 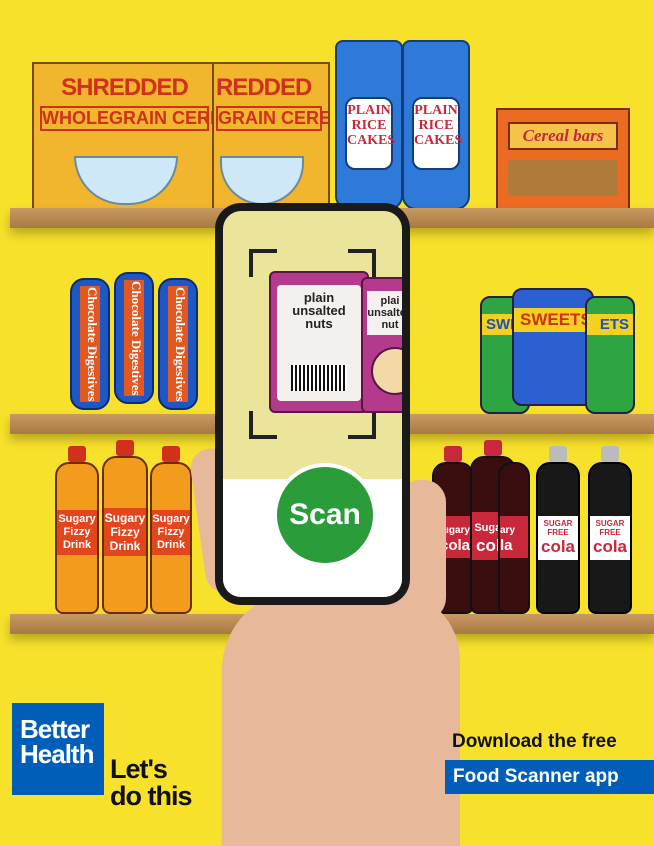 I want to click on sweets-pack: SWEETS, so click(x=553, y=347).